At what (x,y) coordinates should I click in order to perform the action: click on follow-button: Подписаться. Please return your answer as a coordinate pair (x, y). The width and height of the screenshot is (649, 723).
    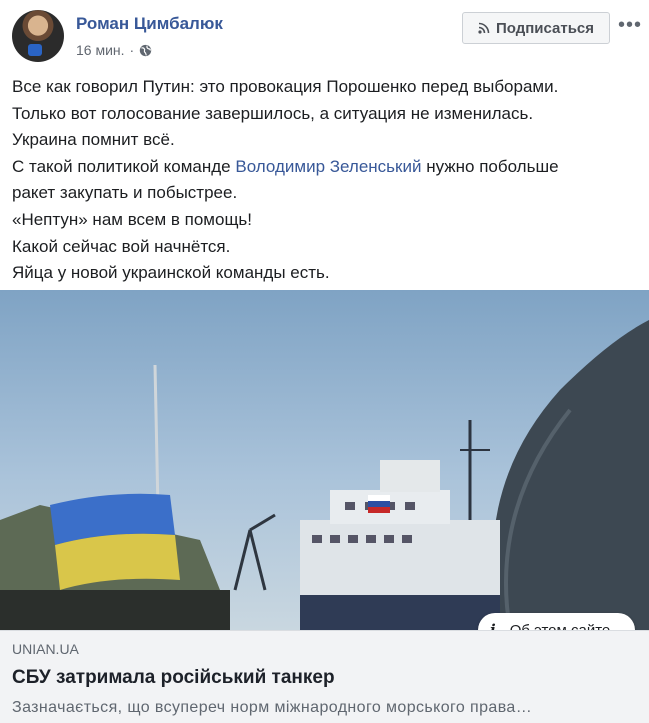
    Looking at the image, I should click on (536, 28).